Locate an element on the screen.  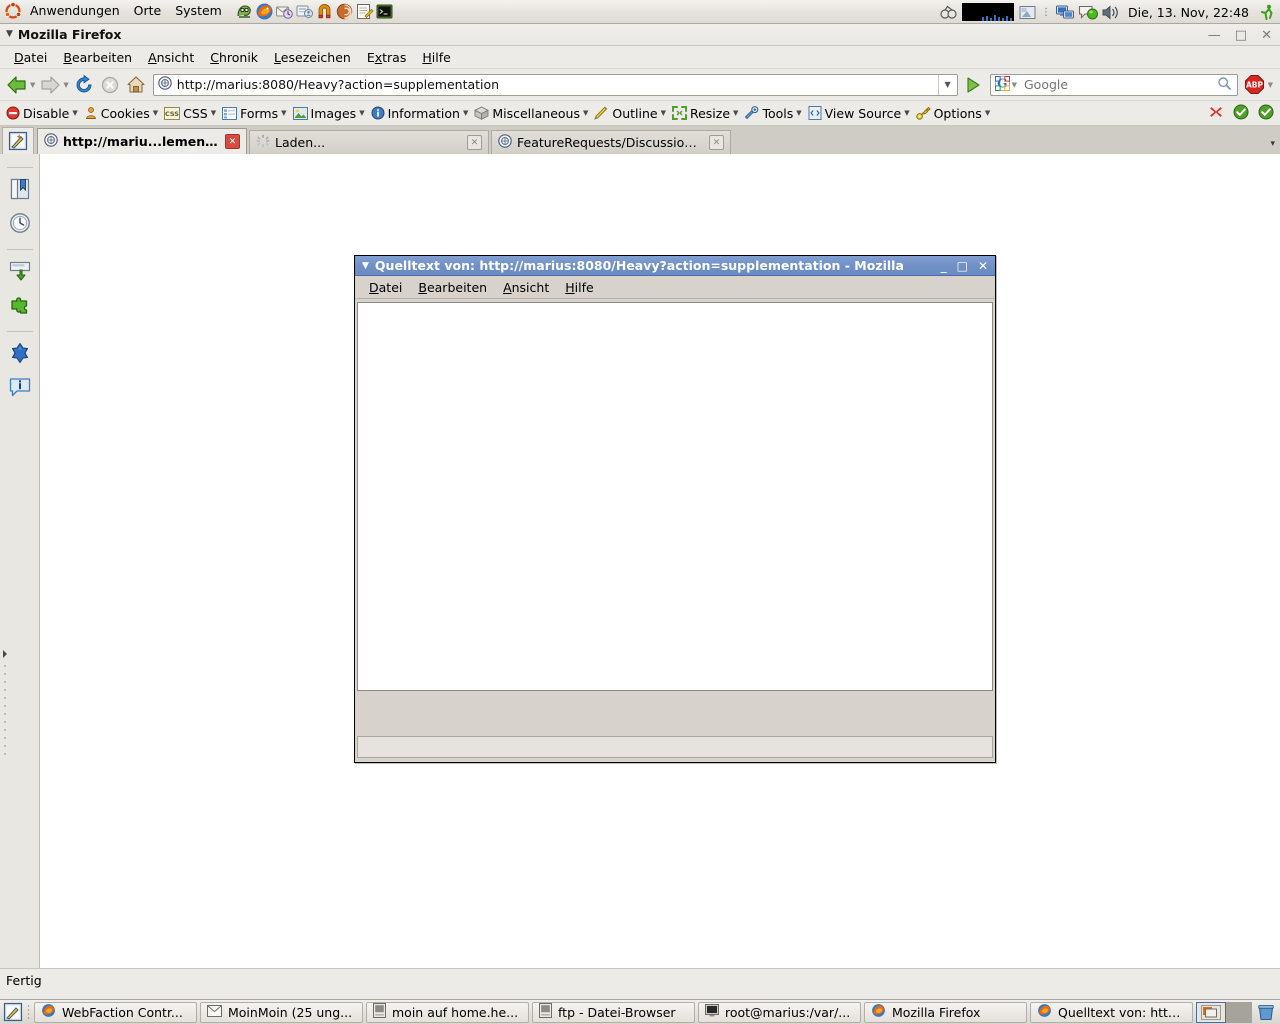
sidebar-item-addons is located at coordinates (20, 305).